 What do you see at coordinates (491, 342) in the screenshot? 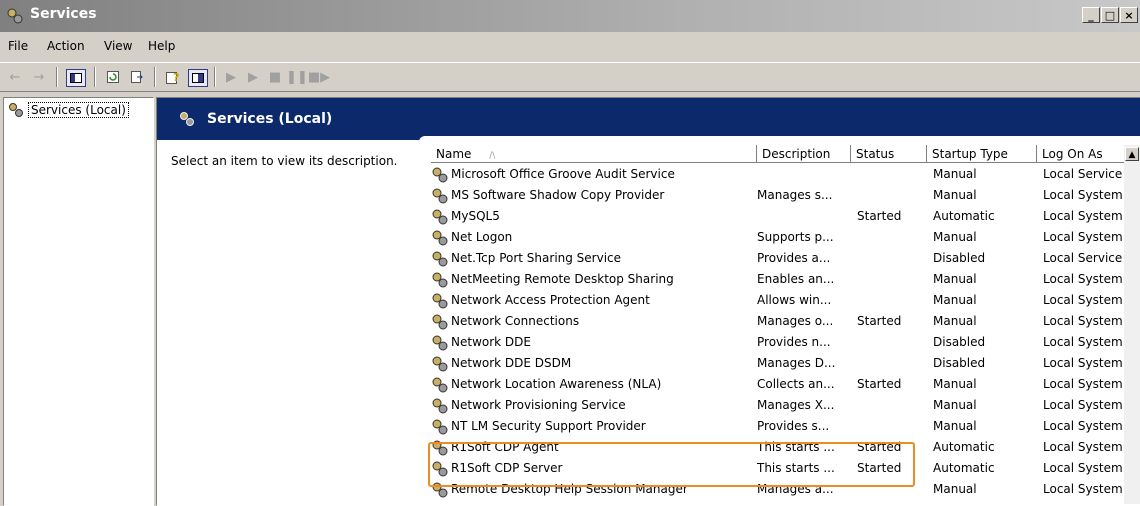
I see `cell-name: Network DDE` at bounding box center [491, 342].